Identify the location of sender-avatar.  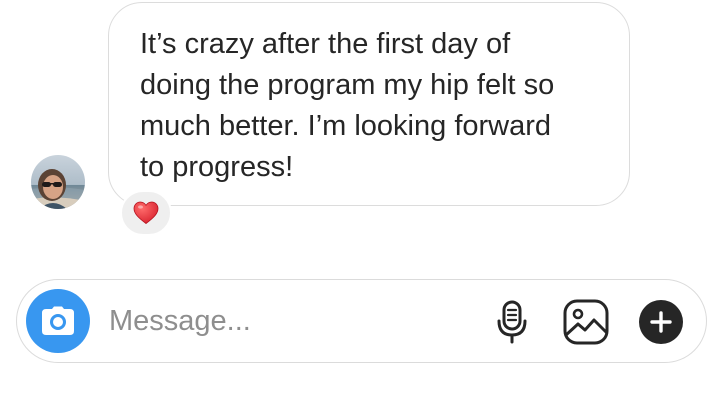
(58, 182).